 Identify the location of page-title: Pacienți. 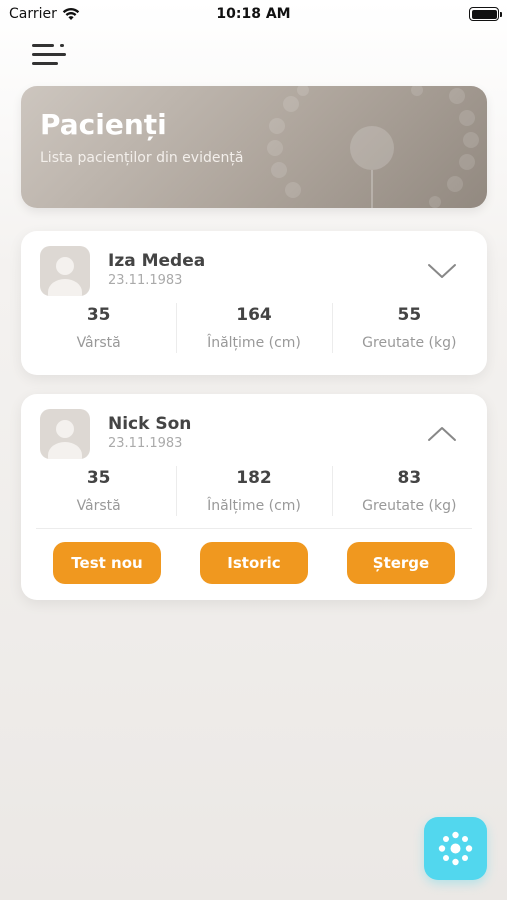
(103, 124).